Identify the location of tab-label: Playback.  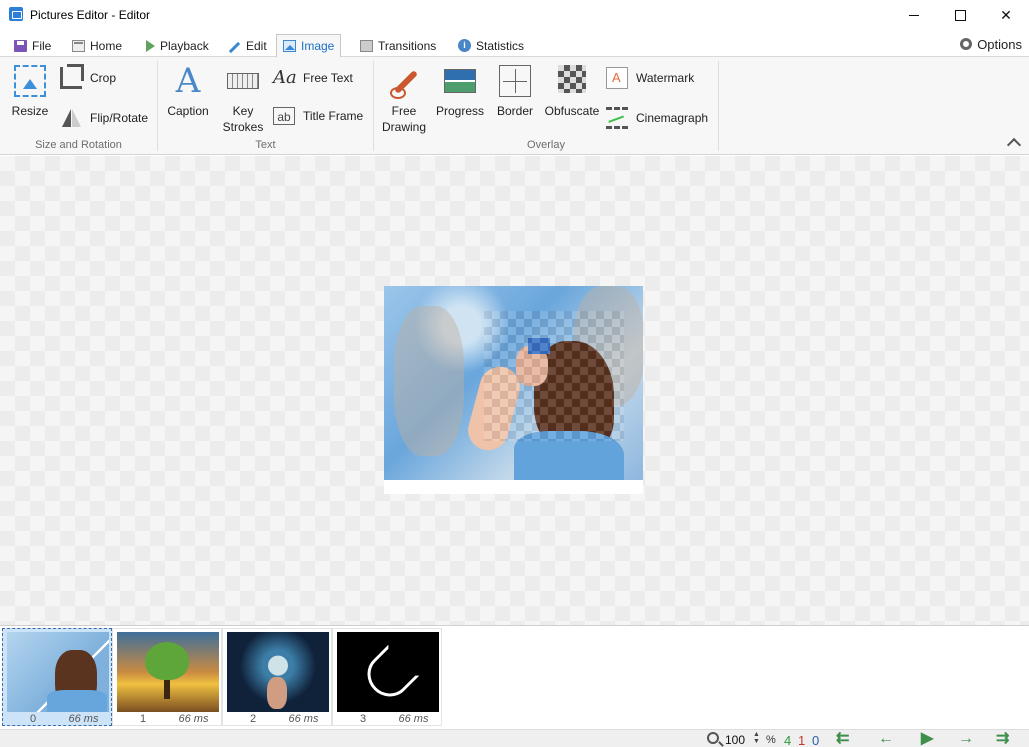
(184, 45).